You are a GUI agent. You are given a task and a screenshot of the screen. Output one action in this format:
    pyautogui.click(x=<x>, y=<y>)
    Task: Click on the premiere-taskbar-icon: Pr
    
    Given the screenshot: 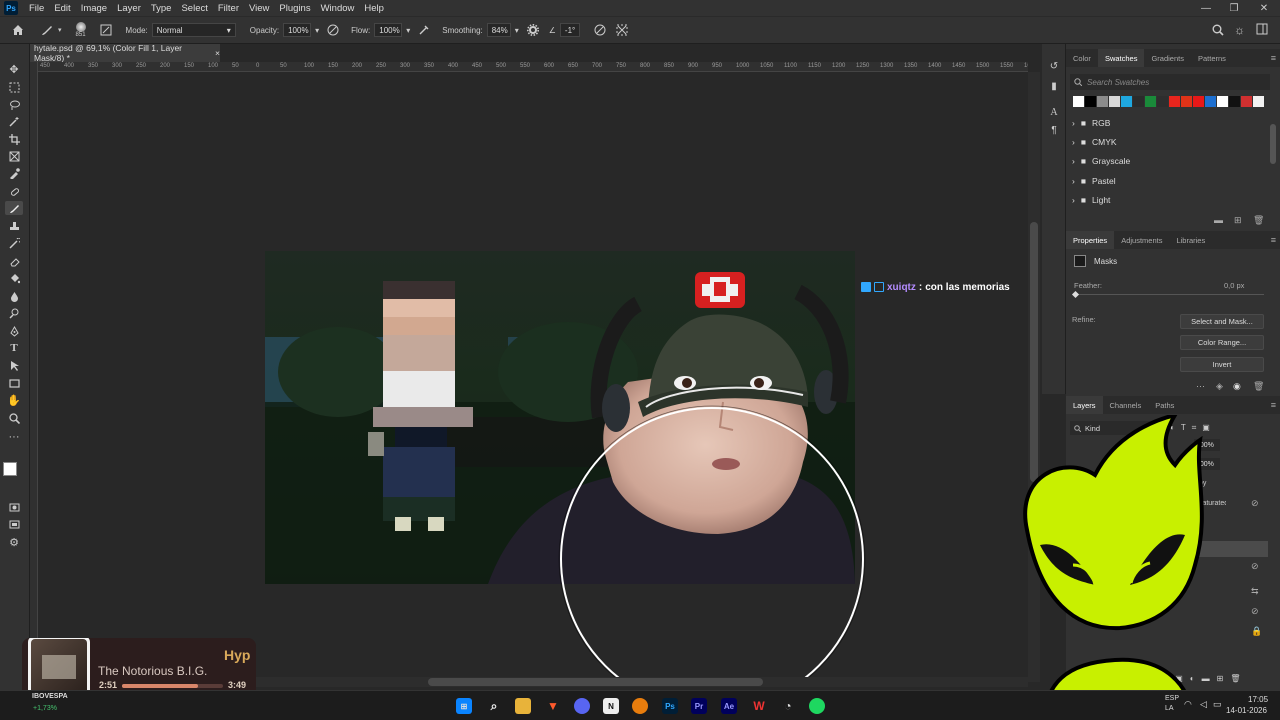 What is the action you would take?
    pyautogui.click(x=699, y=706)
    